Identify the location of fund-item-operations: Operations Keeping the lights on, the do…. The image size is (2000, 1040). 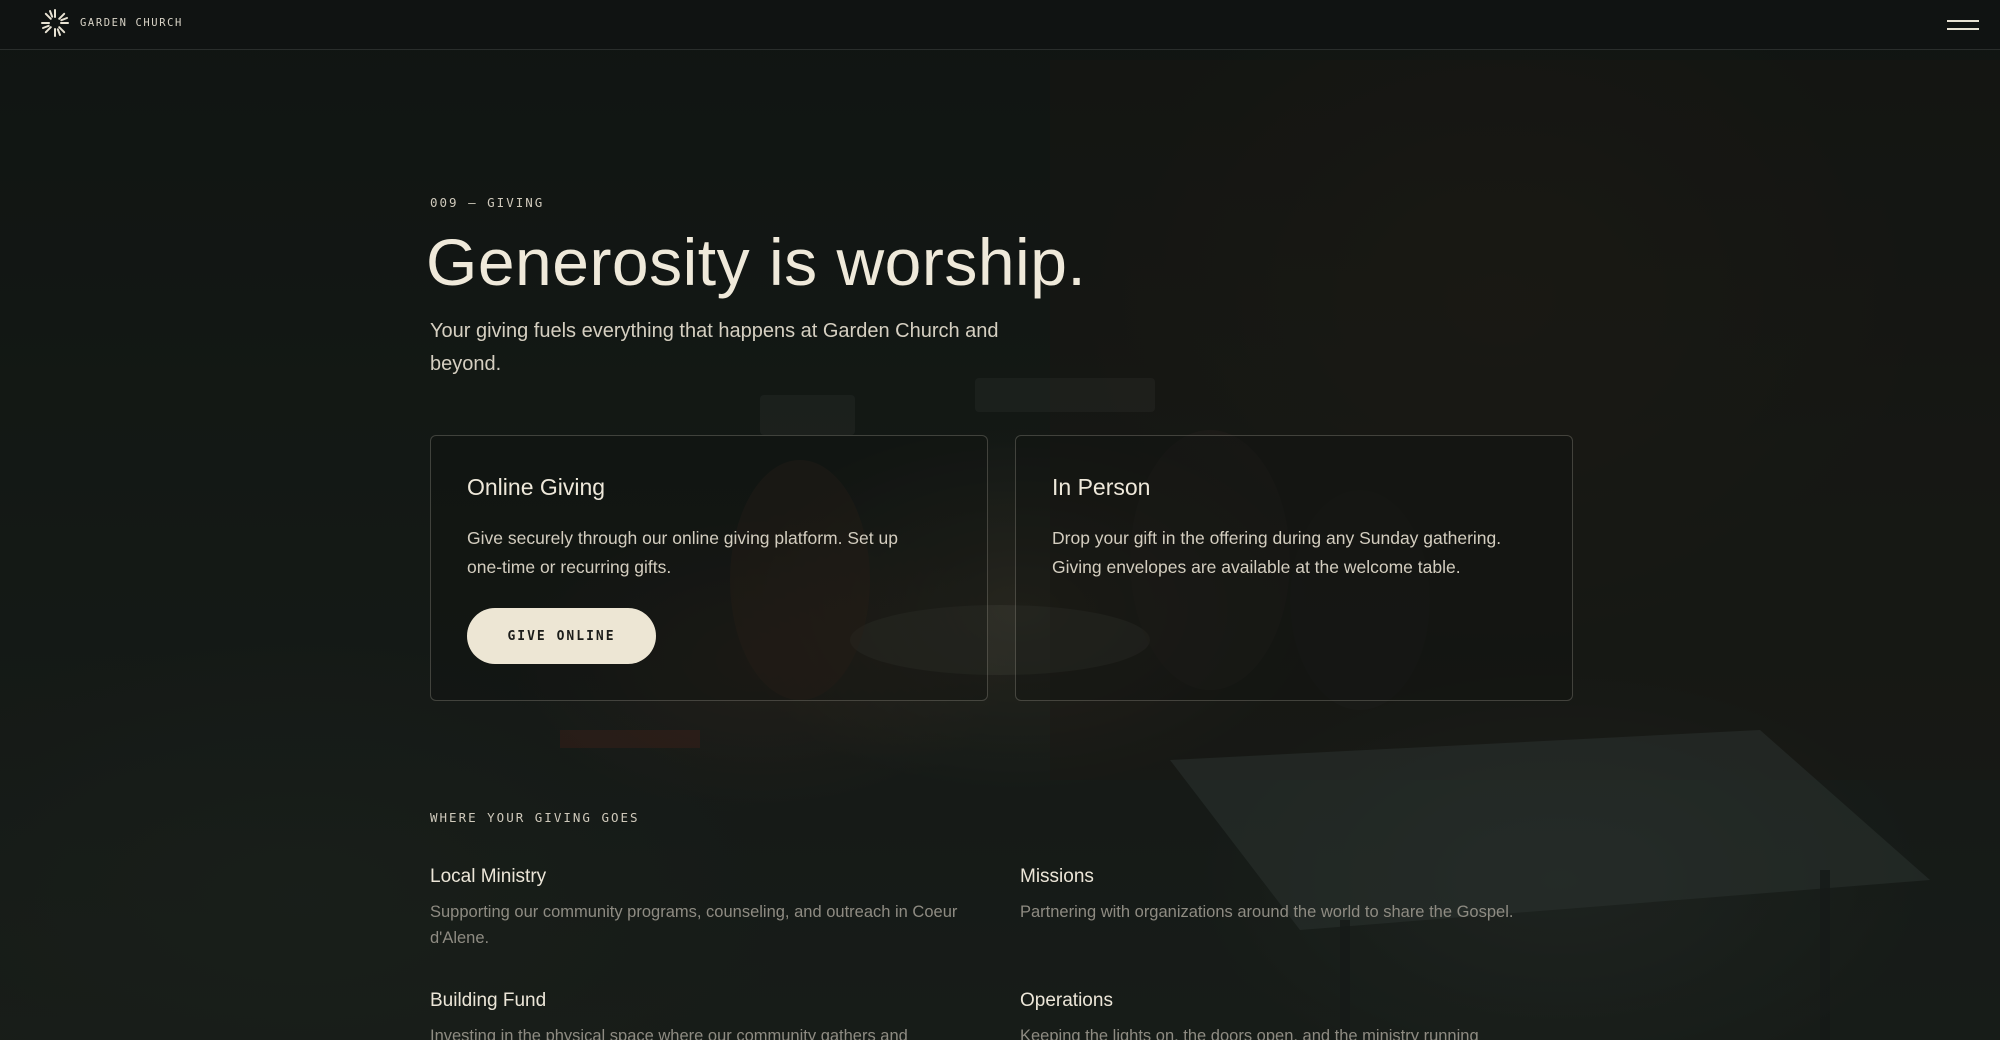
(1300, 1015).